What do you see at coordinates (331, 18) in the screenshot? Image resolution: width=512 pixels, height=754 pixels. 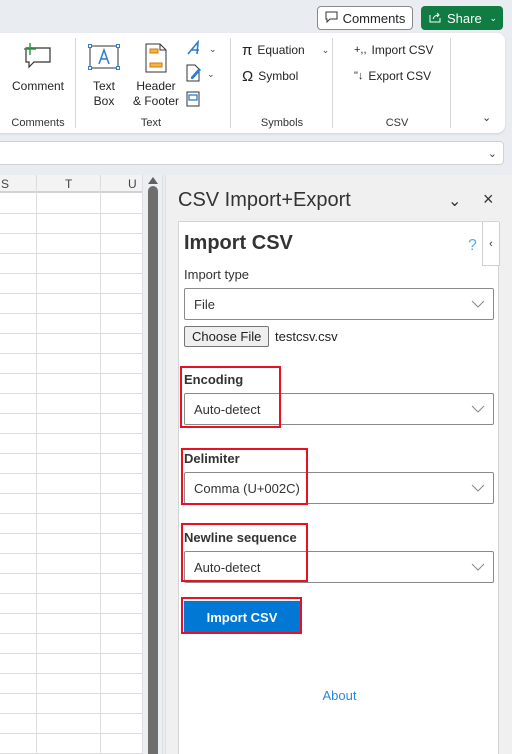 I see `comment-bubble-icon` at bounding box center [331, 18].